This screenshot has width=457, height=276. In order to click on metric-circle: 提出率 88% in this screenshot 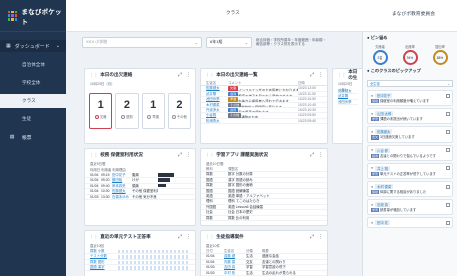, I will do `click(440, 54)`.